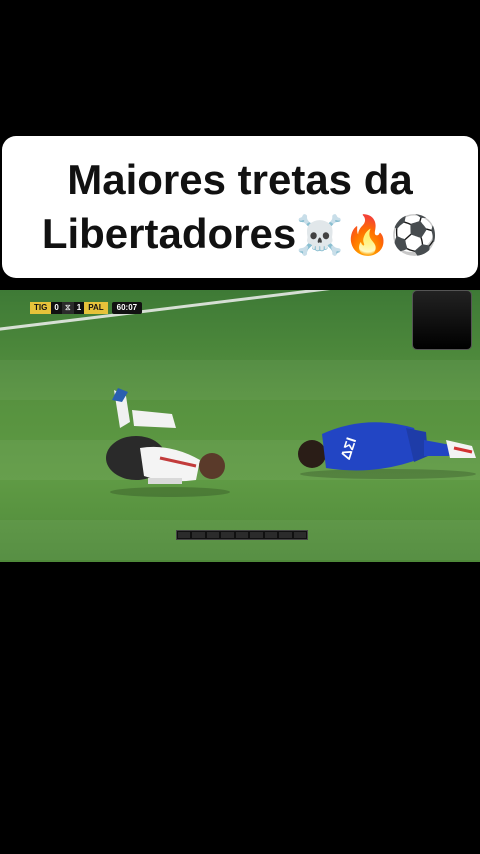  What do you see at coordinates (442, 320) in the screenshot?
I see `video-overlay-icon` at bounding box center [442, 320].